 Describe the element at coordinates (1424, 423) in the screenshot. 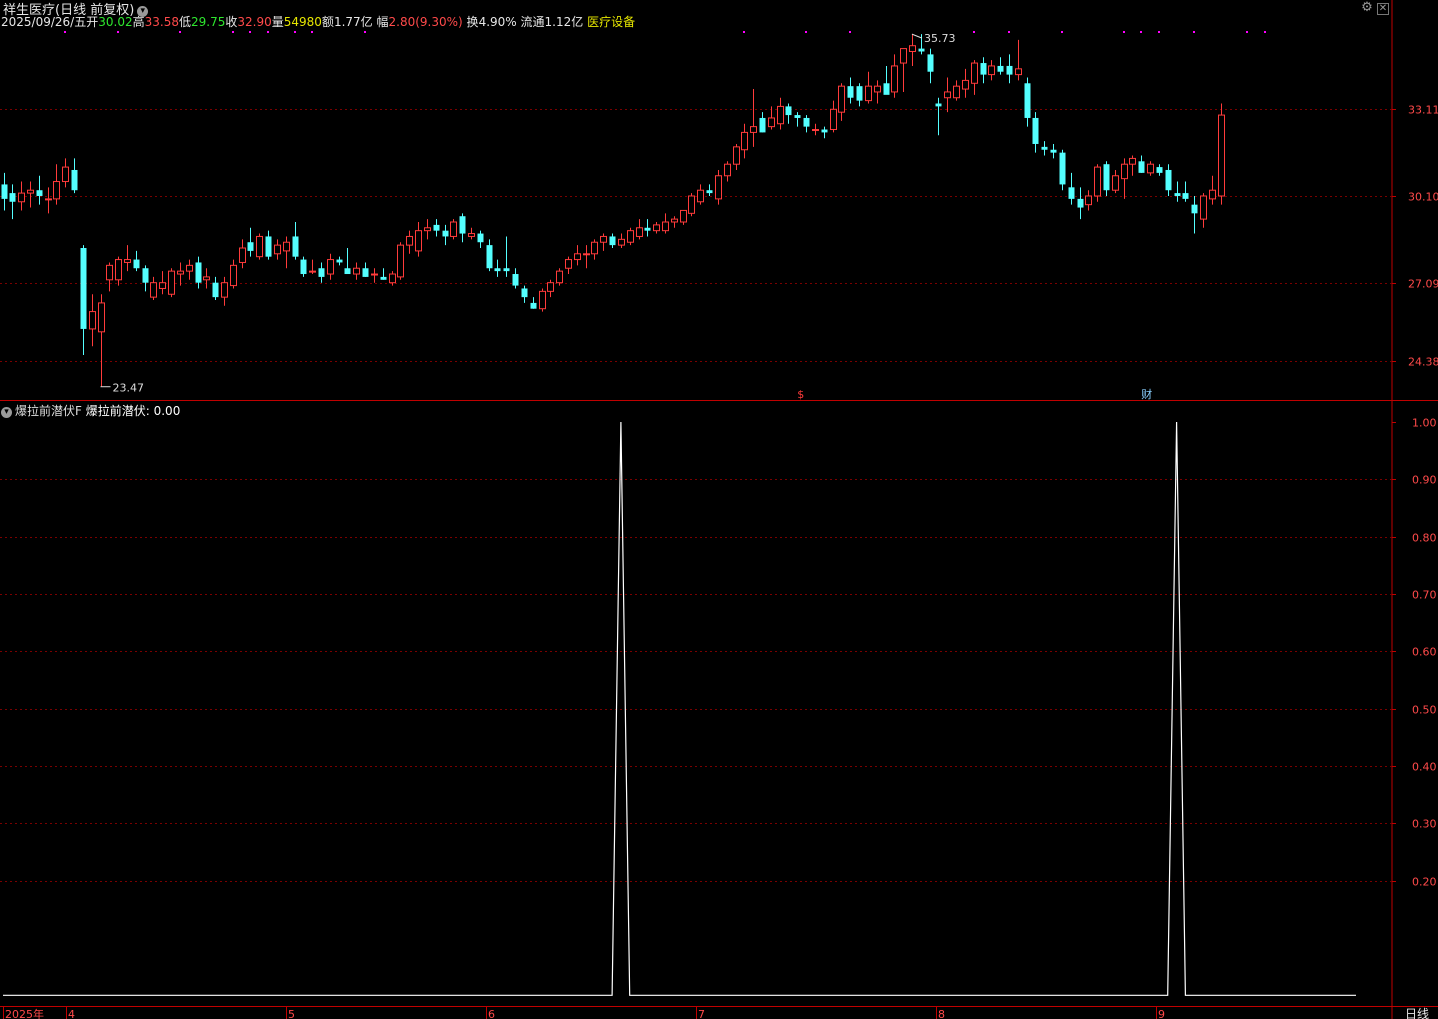

I see `indicator-tick-label: 1.00` at that location.